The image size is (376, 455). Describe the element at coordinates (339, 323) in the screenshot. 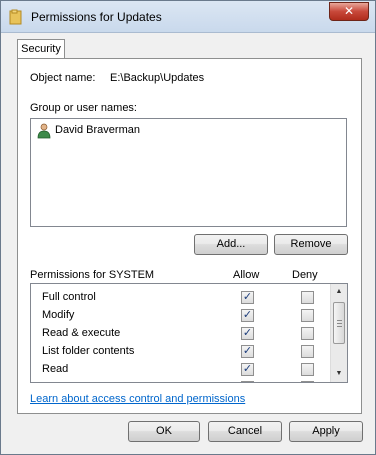

I see `scrollbar-thumb` at that location.